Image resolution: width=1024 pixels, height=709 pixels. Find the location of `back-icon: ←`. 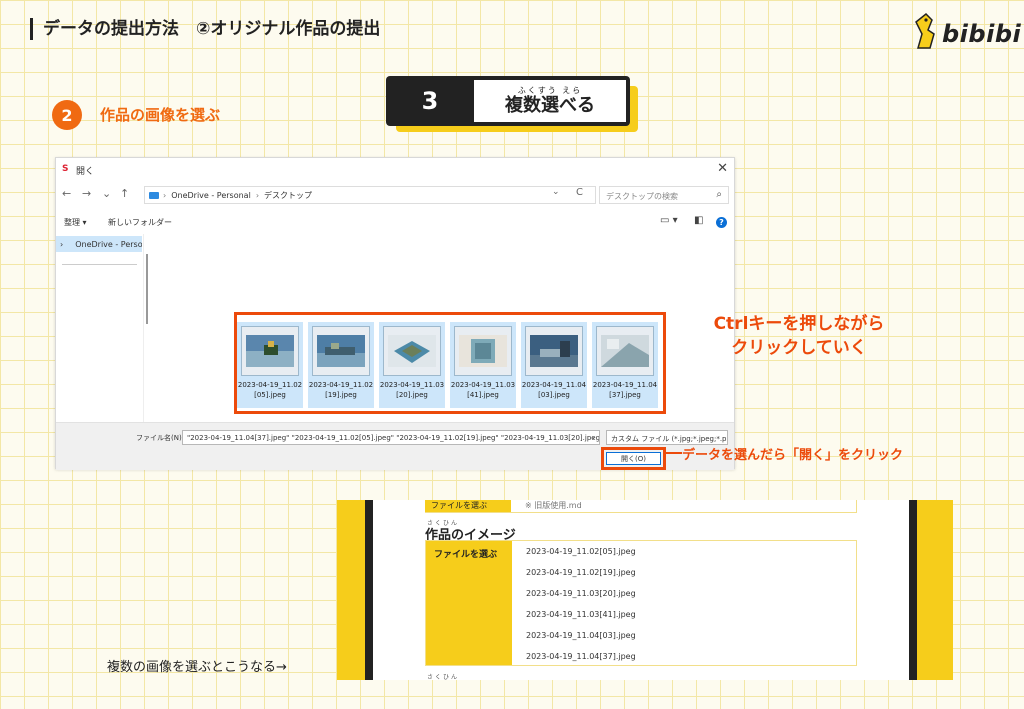

back-icon: ← is located at coordinates (66, 193).